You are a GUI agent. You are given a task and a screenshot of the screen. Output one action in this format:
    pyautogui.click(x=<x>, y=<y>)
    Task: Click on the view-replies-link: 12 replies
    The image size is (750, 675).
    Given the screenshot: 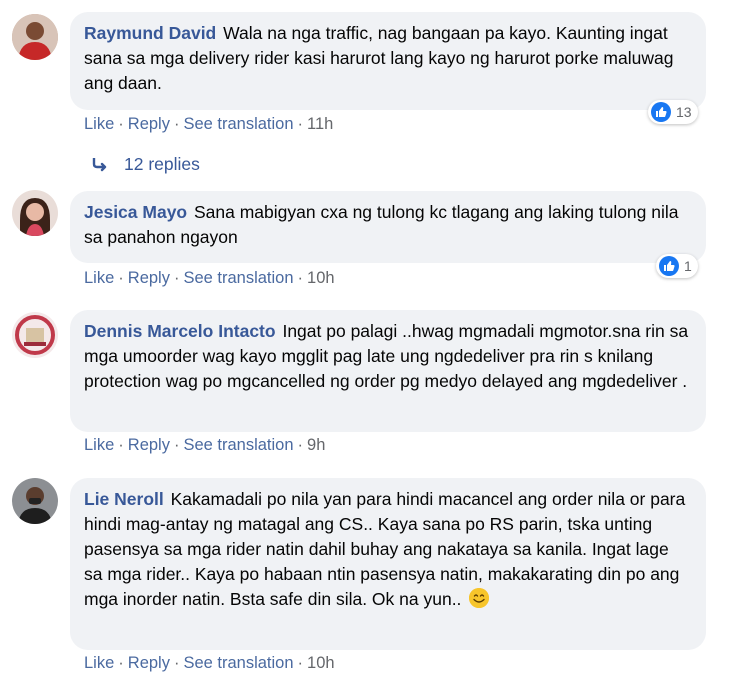 What is the action you would take?
    pyautogui.click(x=146, y=164)
    